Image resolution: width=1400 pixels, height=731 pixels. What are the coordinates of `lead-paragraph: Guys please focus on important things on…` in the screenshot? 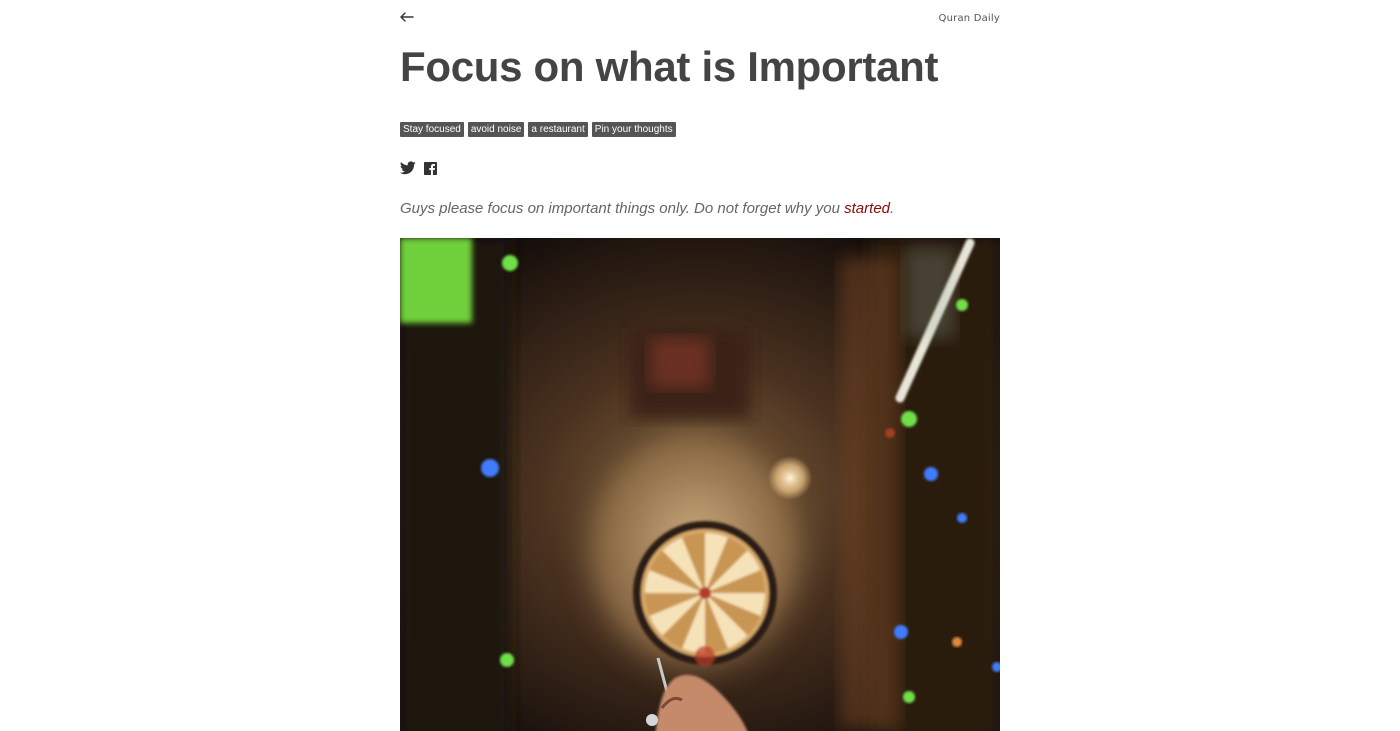 It's located at (700, 209).